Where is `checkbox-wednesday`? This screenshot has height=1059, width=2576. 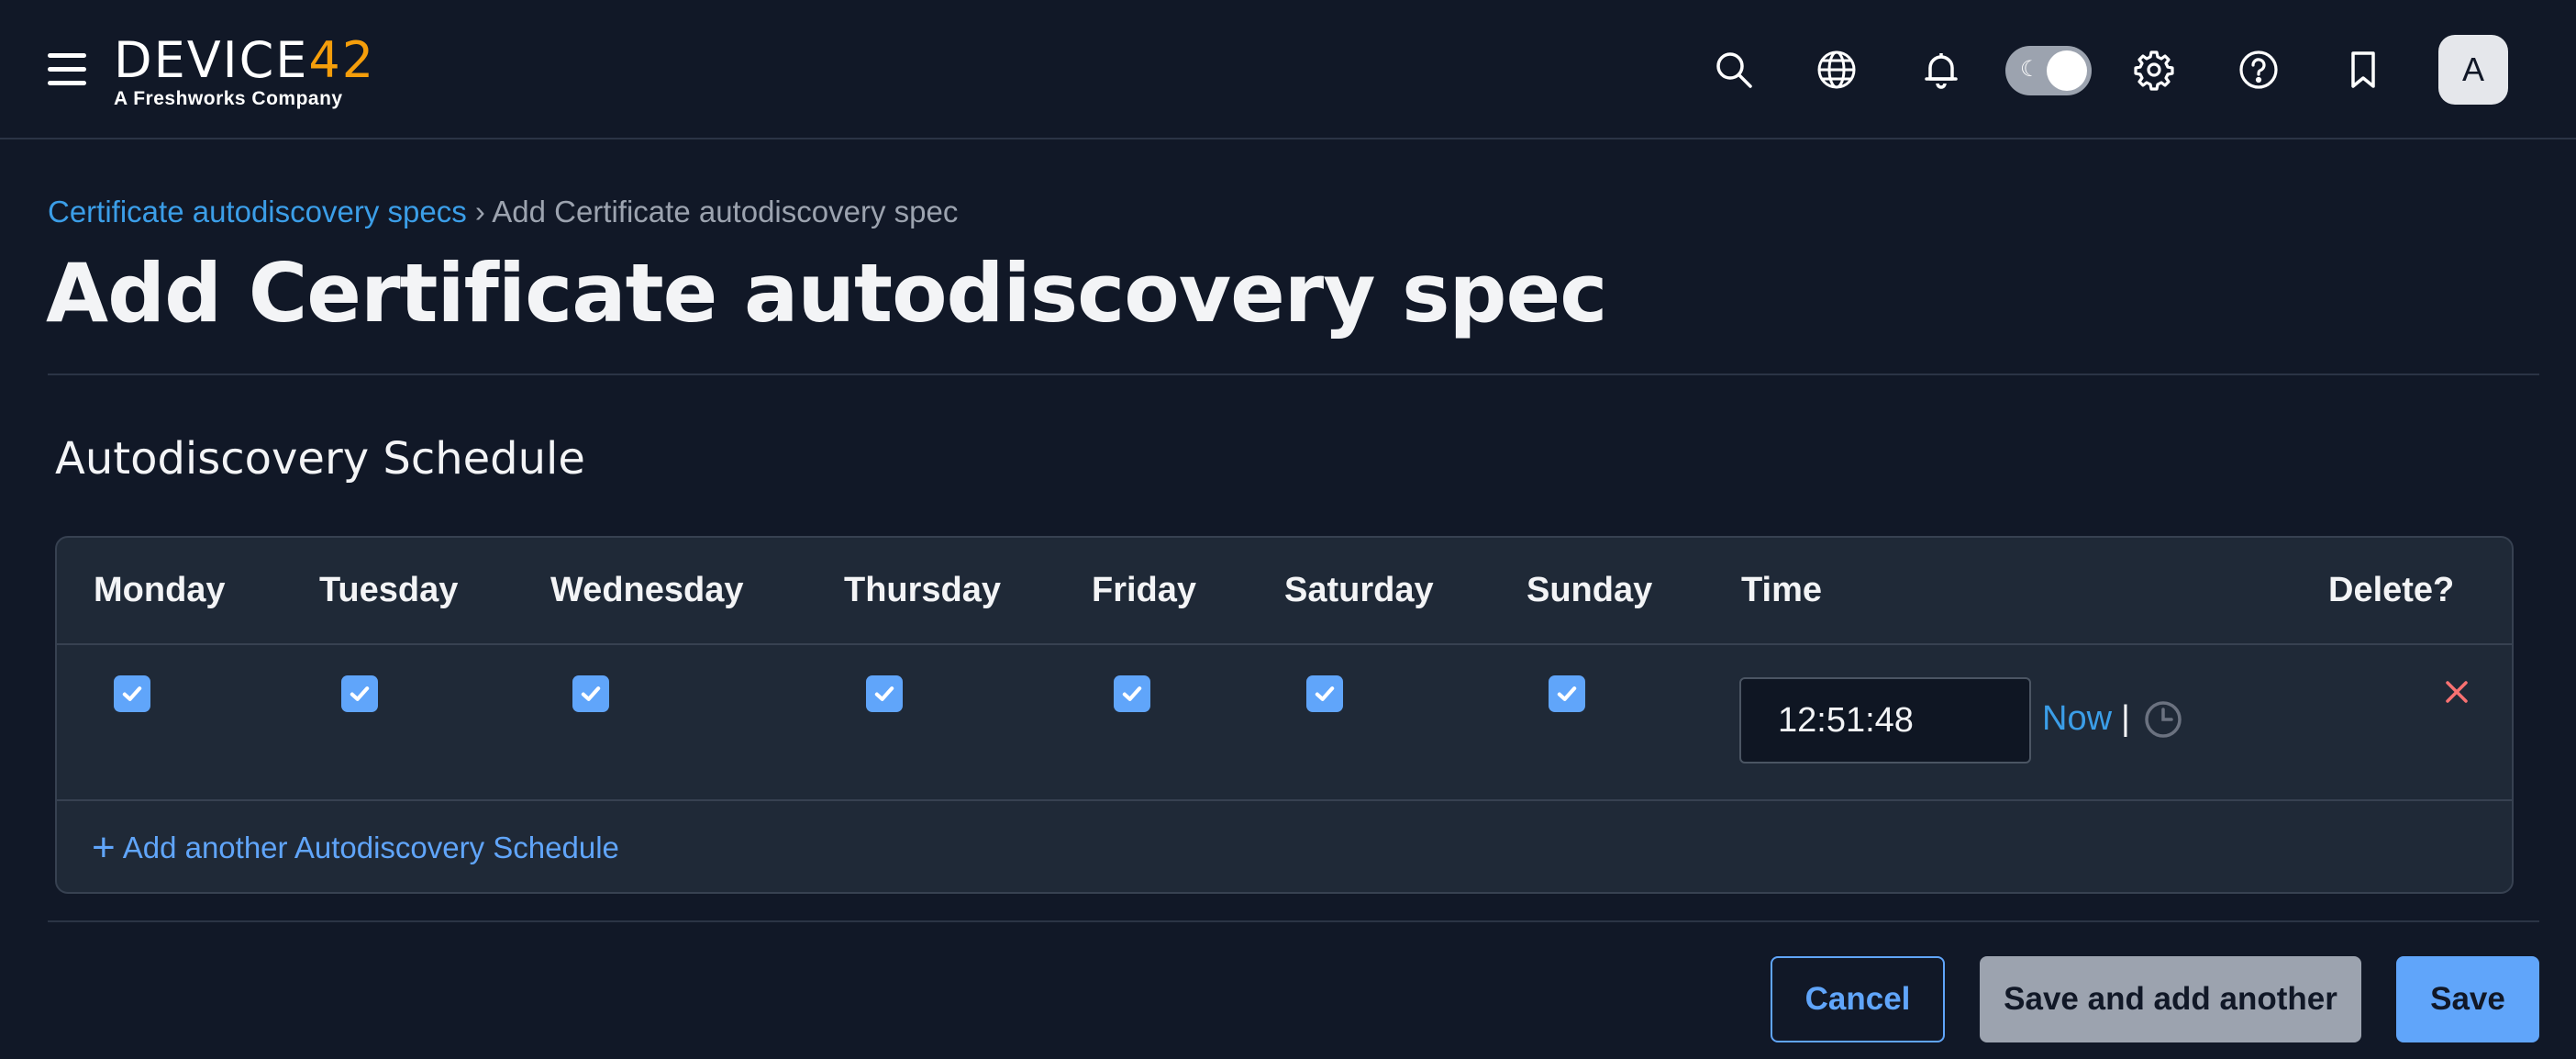 checkbox-wednesday is located at coordinates (590, 694).